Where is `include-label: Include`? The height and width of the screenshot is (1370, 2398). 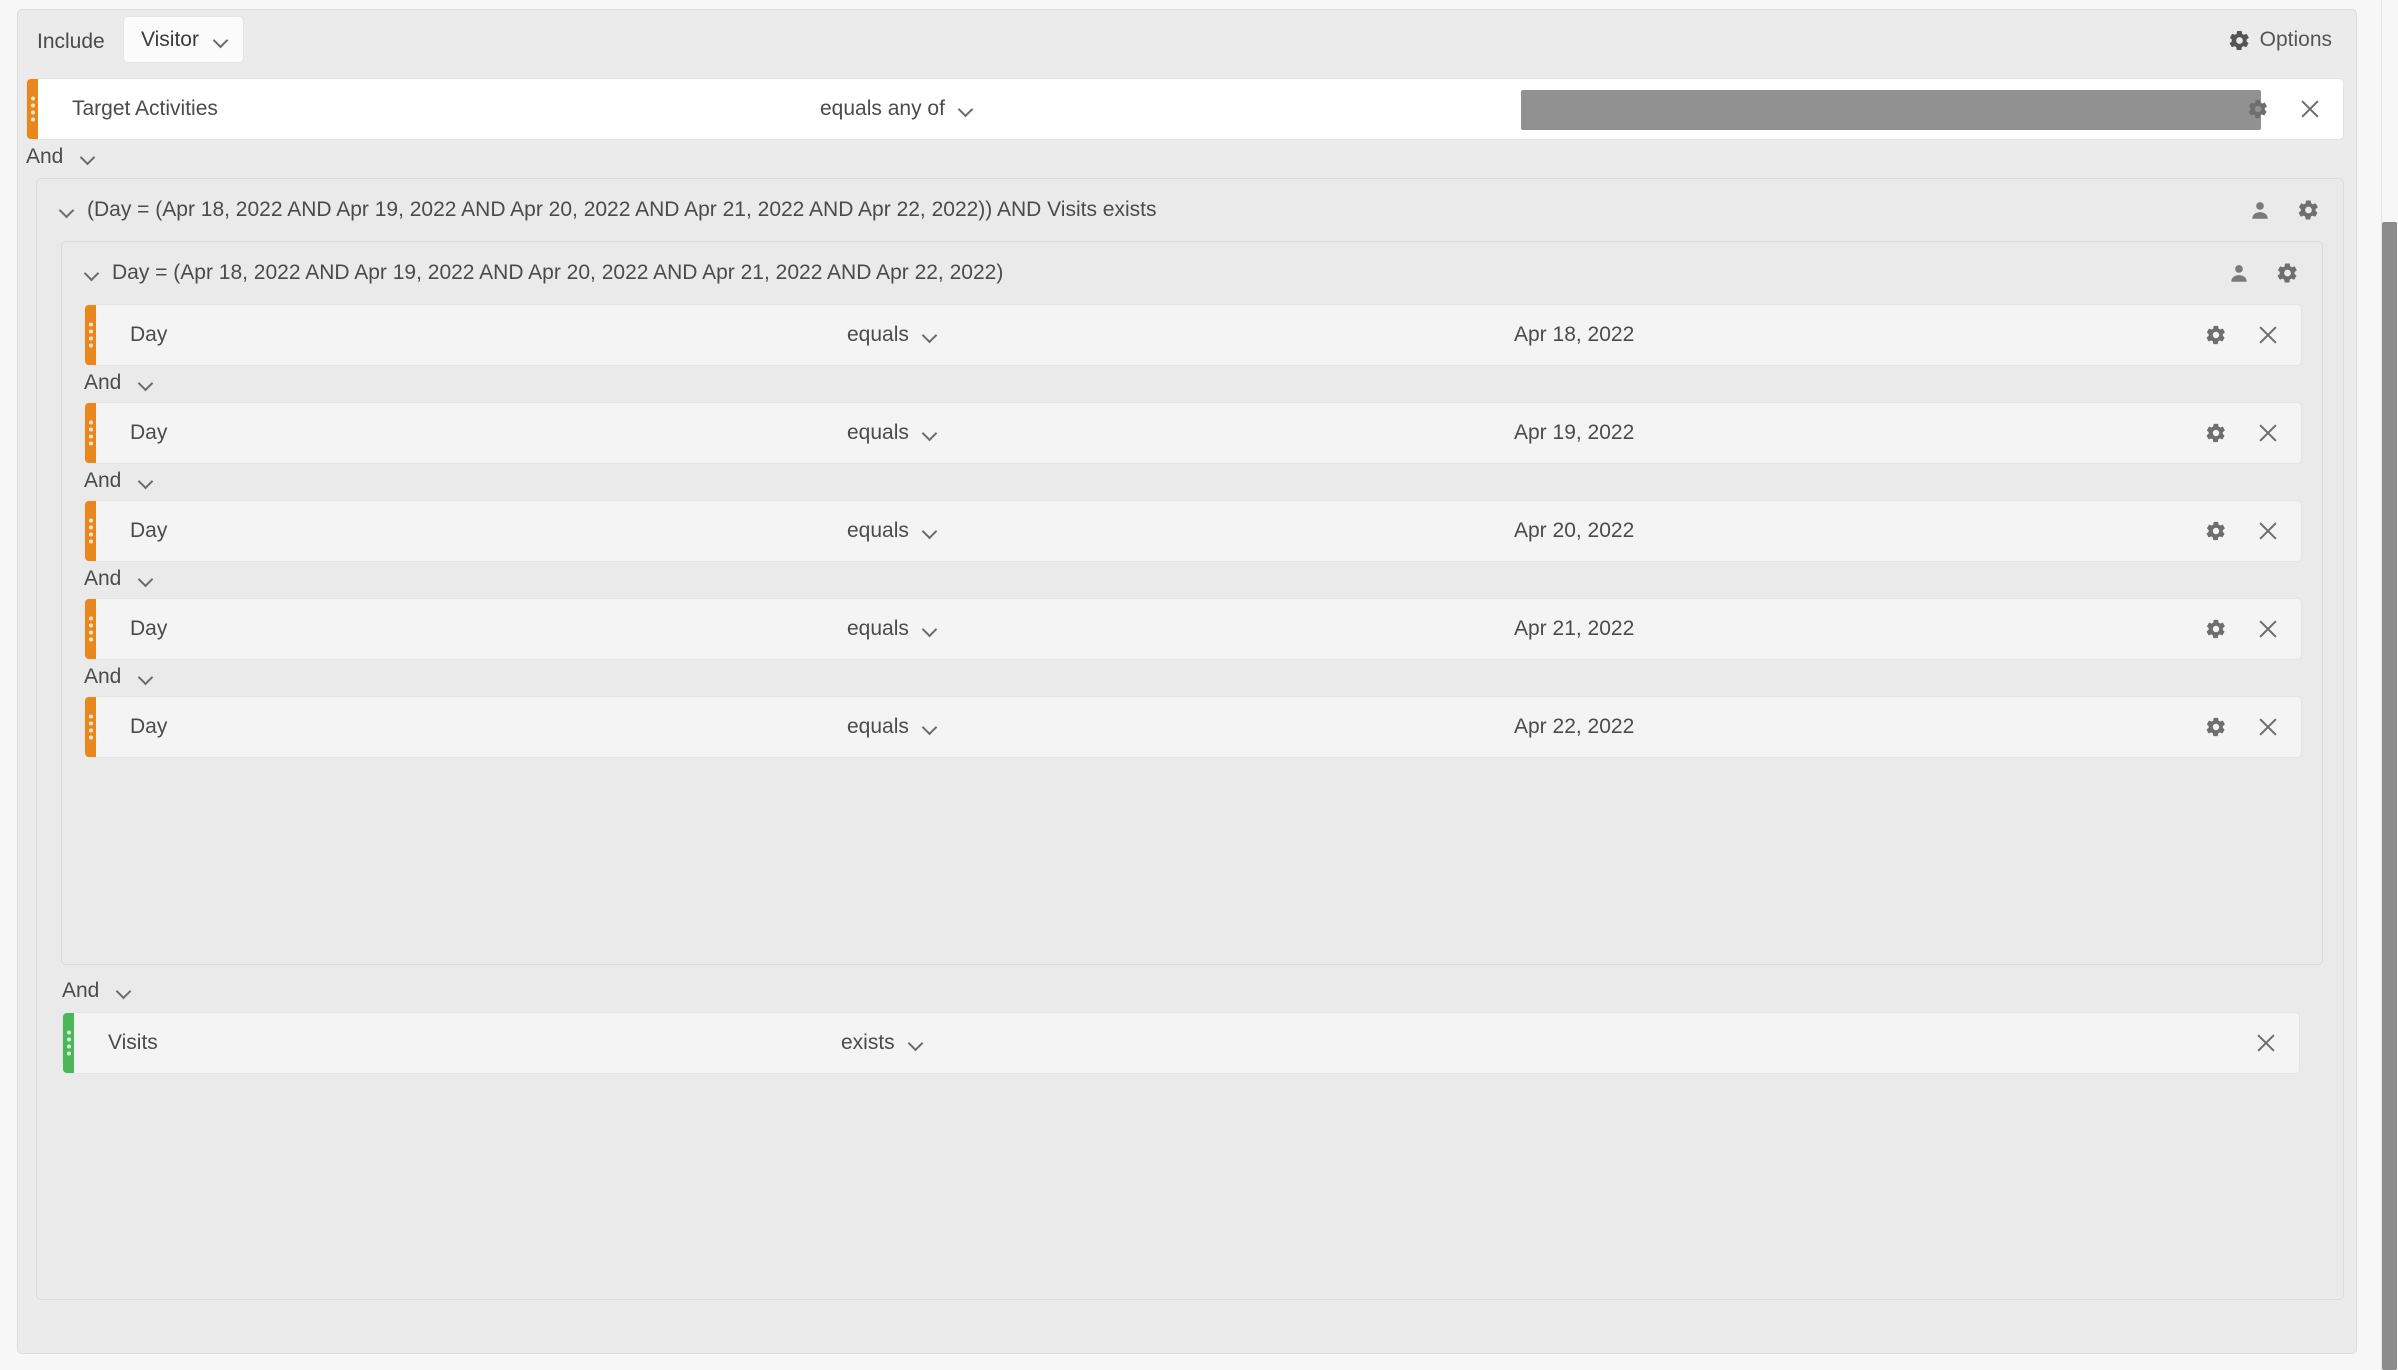 include-label: Include is located at coordinates (71, 41).